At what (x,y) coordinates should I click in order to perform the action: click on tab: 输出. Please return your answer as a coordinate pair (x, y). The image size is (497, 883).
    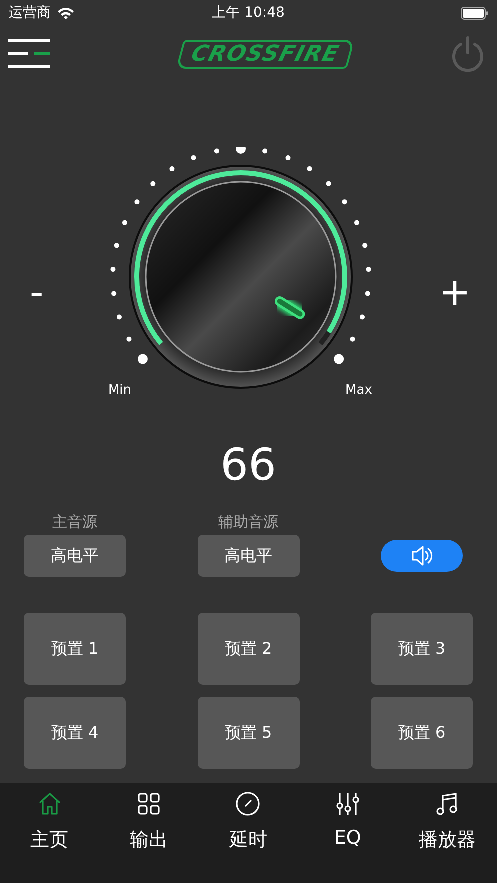
    Looking at the image, I should click on (149, 837).